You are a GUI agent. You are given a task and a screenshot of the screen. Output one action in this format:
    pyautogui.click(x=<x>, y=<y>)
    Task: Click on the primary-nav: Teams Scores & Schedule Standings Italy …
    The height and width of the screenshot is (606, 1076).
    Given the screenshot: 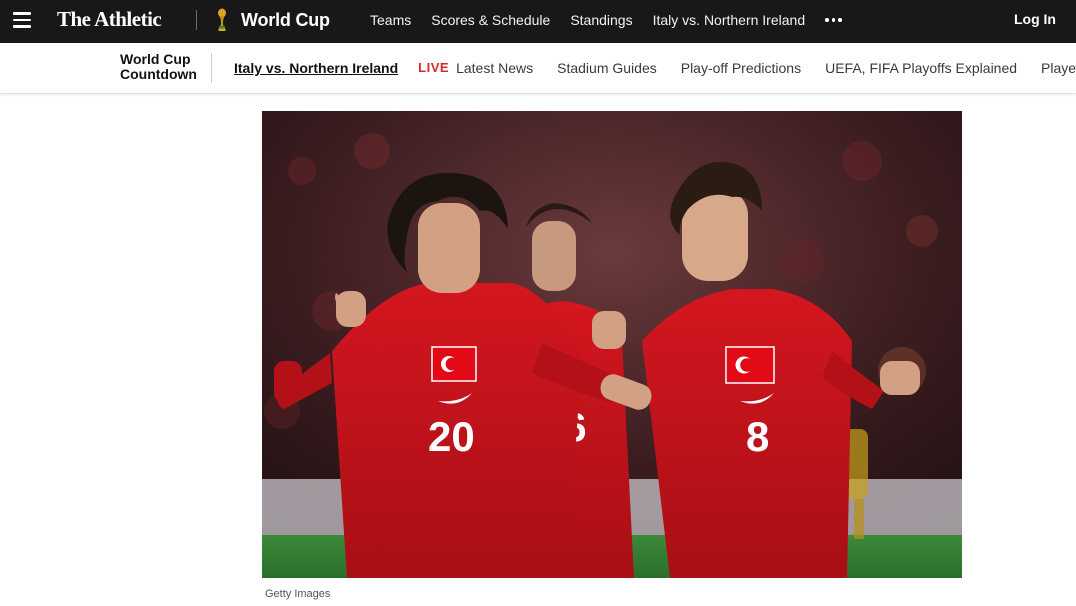 What is the action you would take?
    pyautogui.click(x=606, y=20)
    